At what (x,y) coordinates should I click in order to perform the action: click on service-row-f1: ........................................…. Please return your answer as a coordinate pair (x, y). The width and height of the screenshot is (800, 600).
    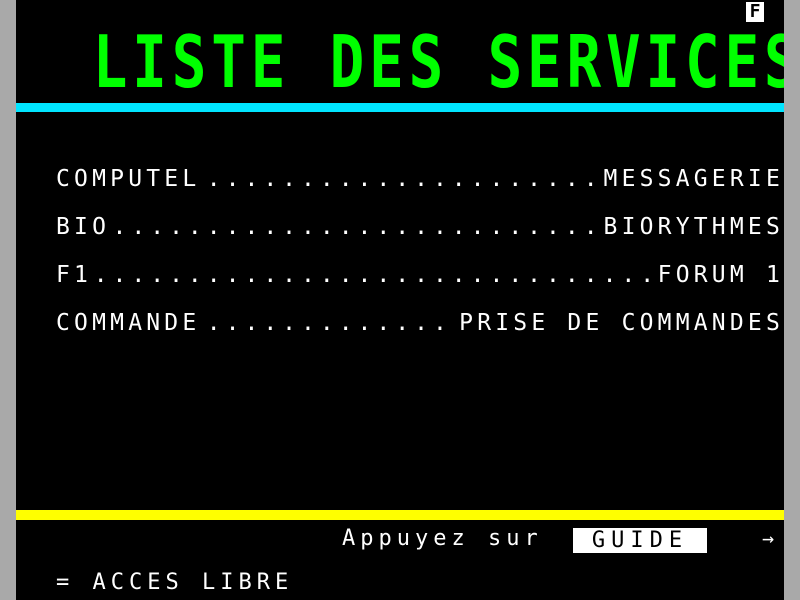
    Looking at the image, I should click on (420, 282).